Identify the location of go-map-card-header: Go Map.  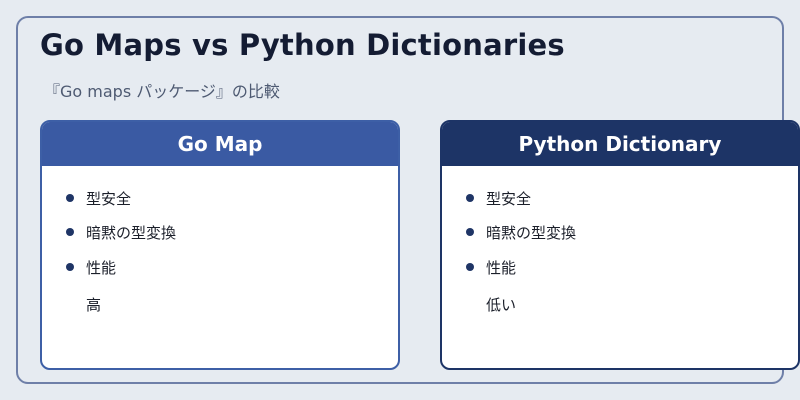
(220, 144).